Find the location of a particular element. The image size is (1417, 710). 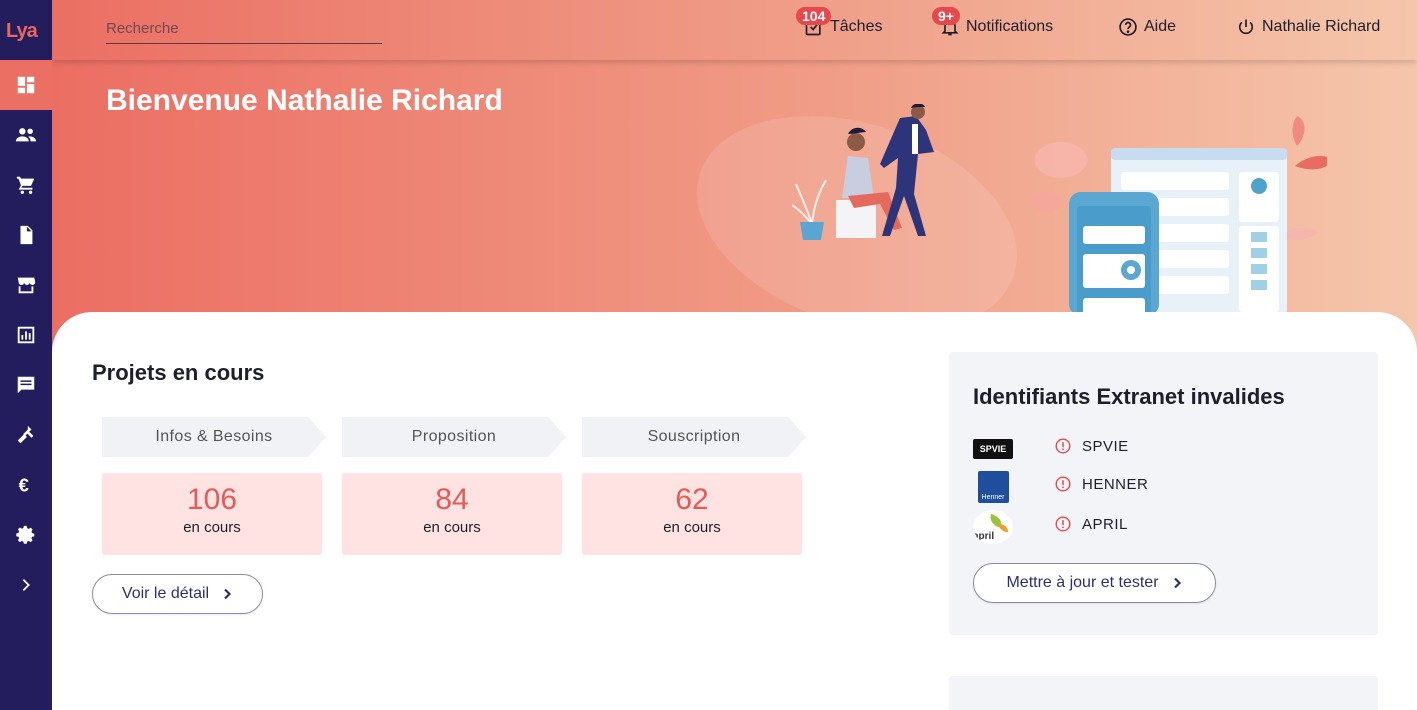

sidebar-item-dashboard is located at coordinates (26, 85).